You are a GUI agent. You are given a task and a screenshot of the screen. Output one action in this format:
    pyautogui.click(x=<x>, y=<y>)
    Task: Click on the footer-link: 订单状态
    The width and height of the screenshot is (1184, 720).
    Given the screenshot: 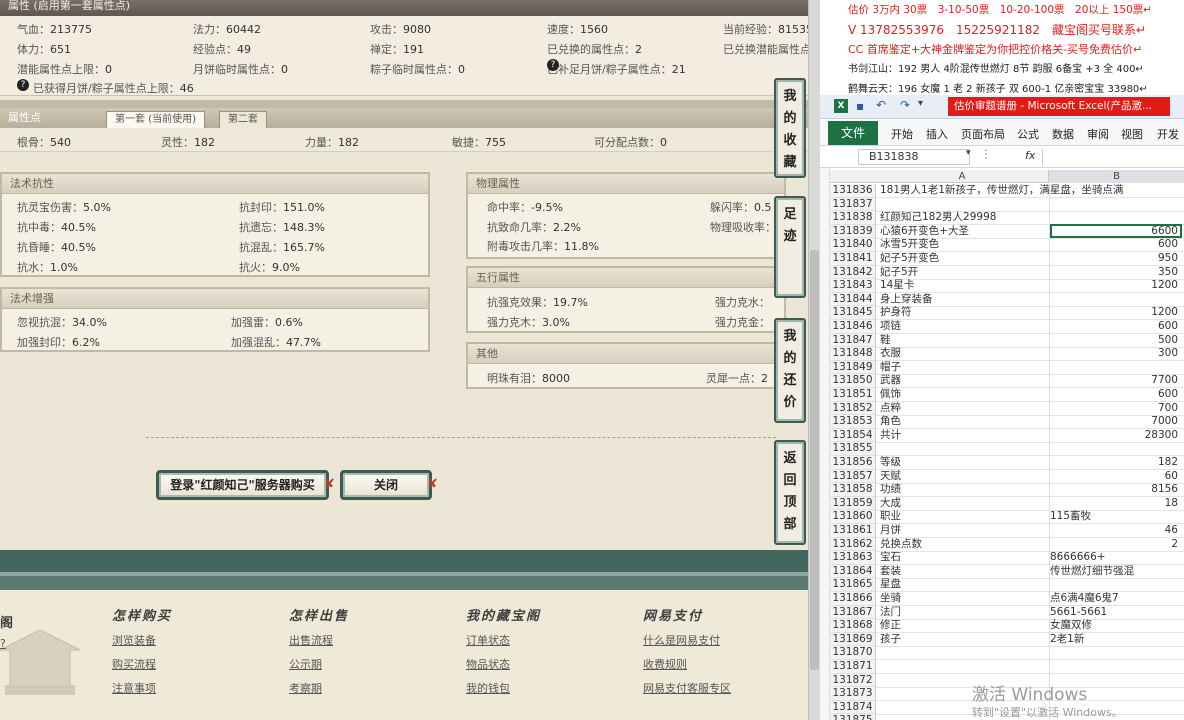 What is the action you would take?
    pyautogui.click(x=503, y=640)
    